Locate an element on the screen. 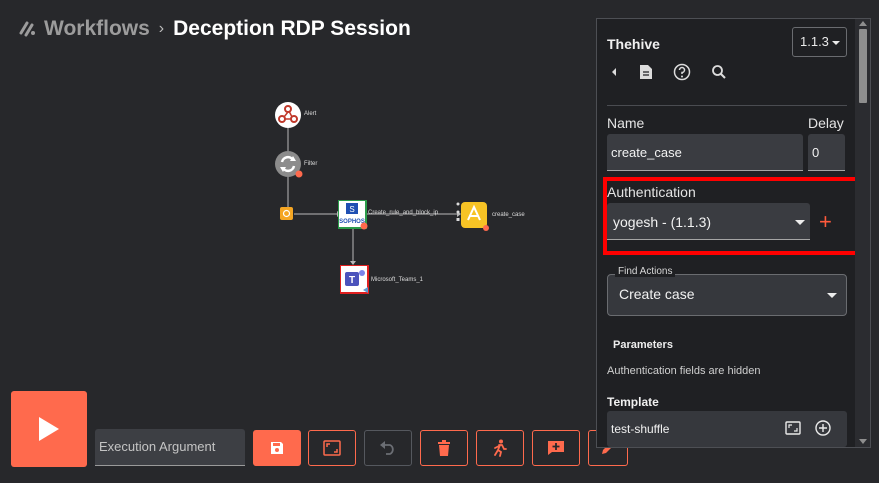  node-label-teams: Microsoft_Teams_1 is located at coordinates (397, 280).